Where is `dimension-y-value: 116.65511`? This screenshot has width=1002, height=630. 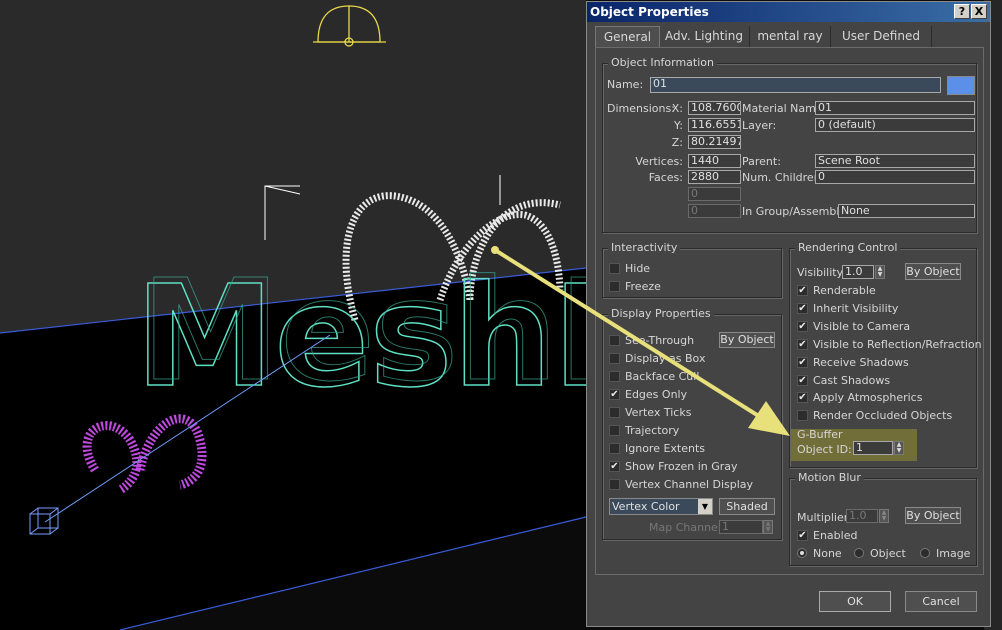
dimension-y-value: 116.65511 is located at coordinates (714, 125).